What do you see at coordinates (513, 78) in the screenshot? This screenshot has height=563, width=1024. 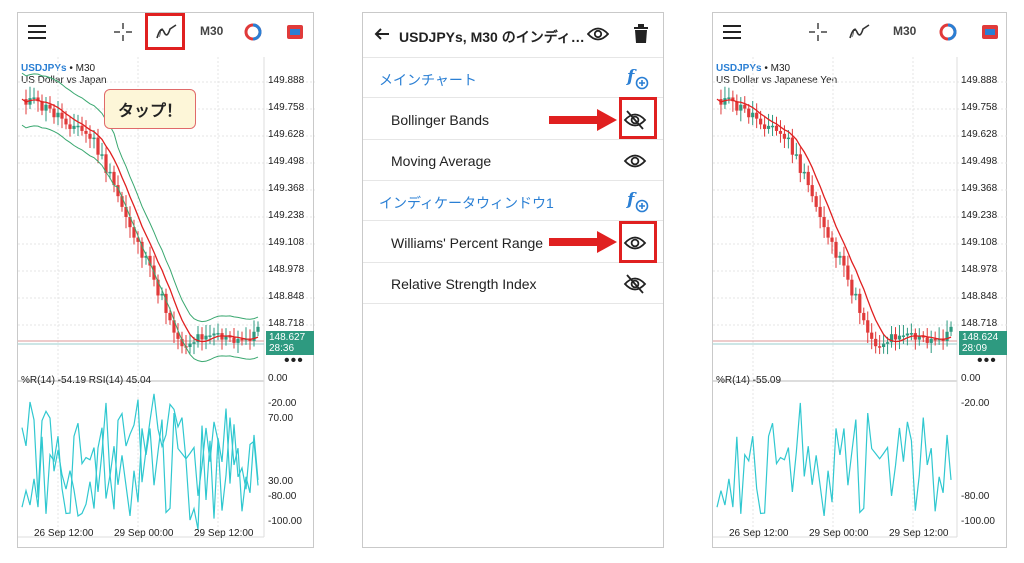 I see `section-main-chart: メインチャート f` at bounding box center [513, 78].